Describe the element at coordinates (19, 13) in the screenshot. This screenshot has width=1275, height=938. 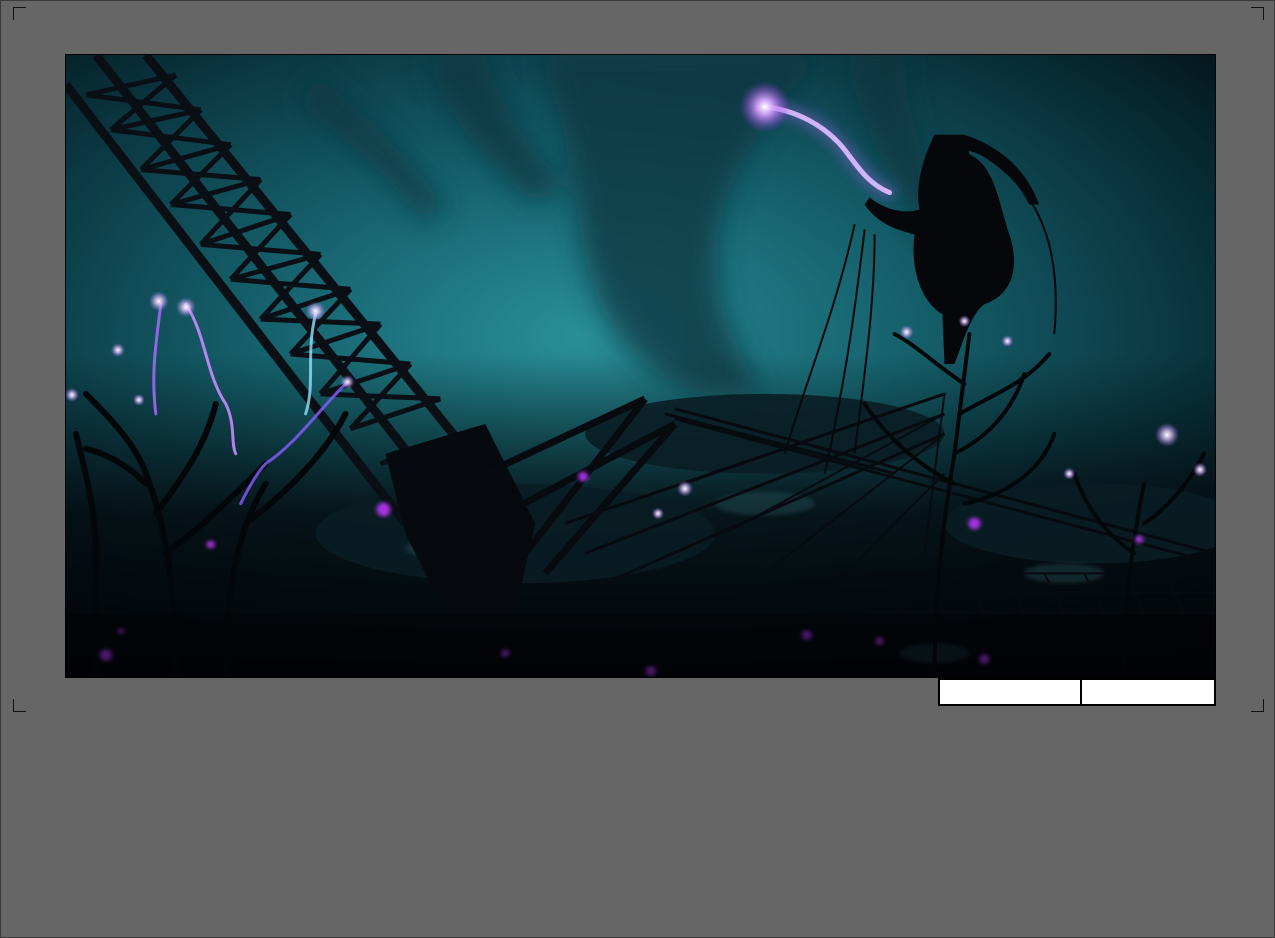
I see `crop-mark-top-left` at that location.